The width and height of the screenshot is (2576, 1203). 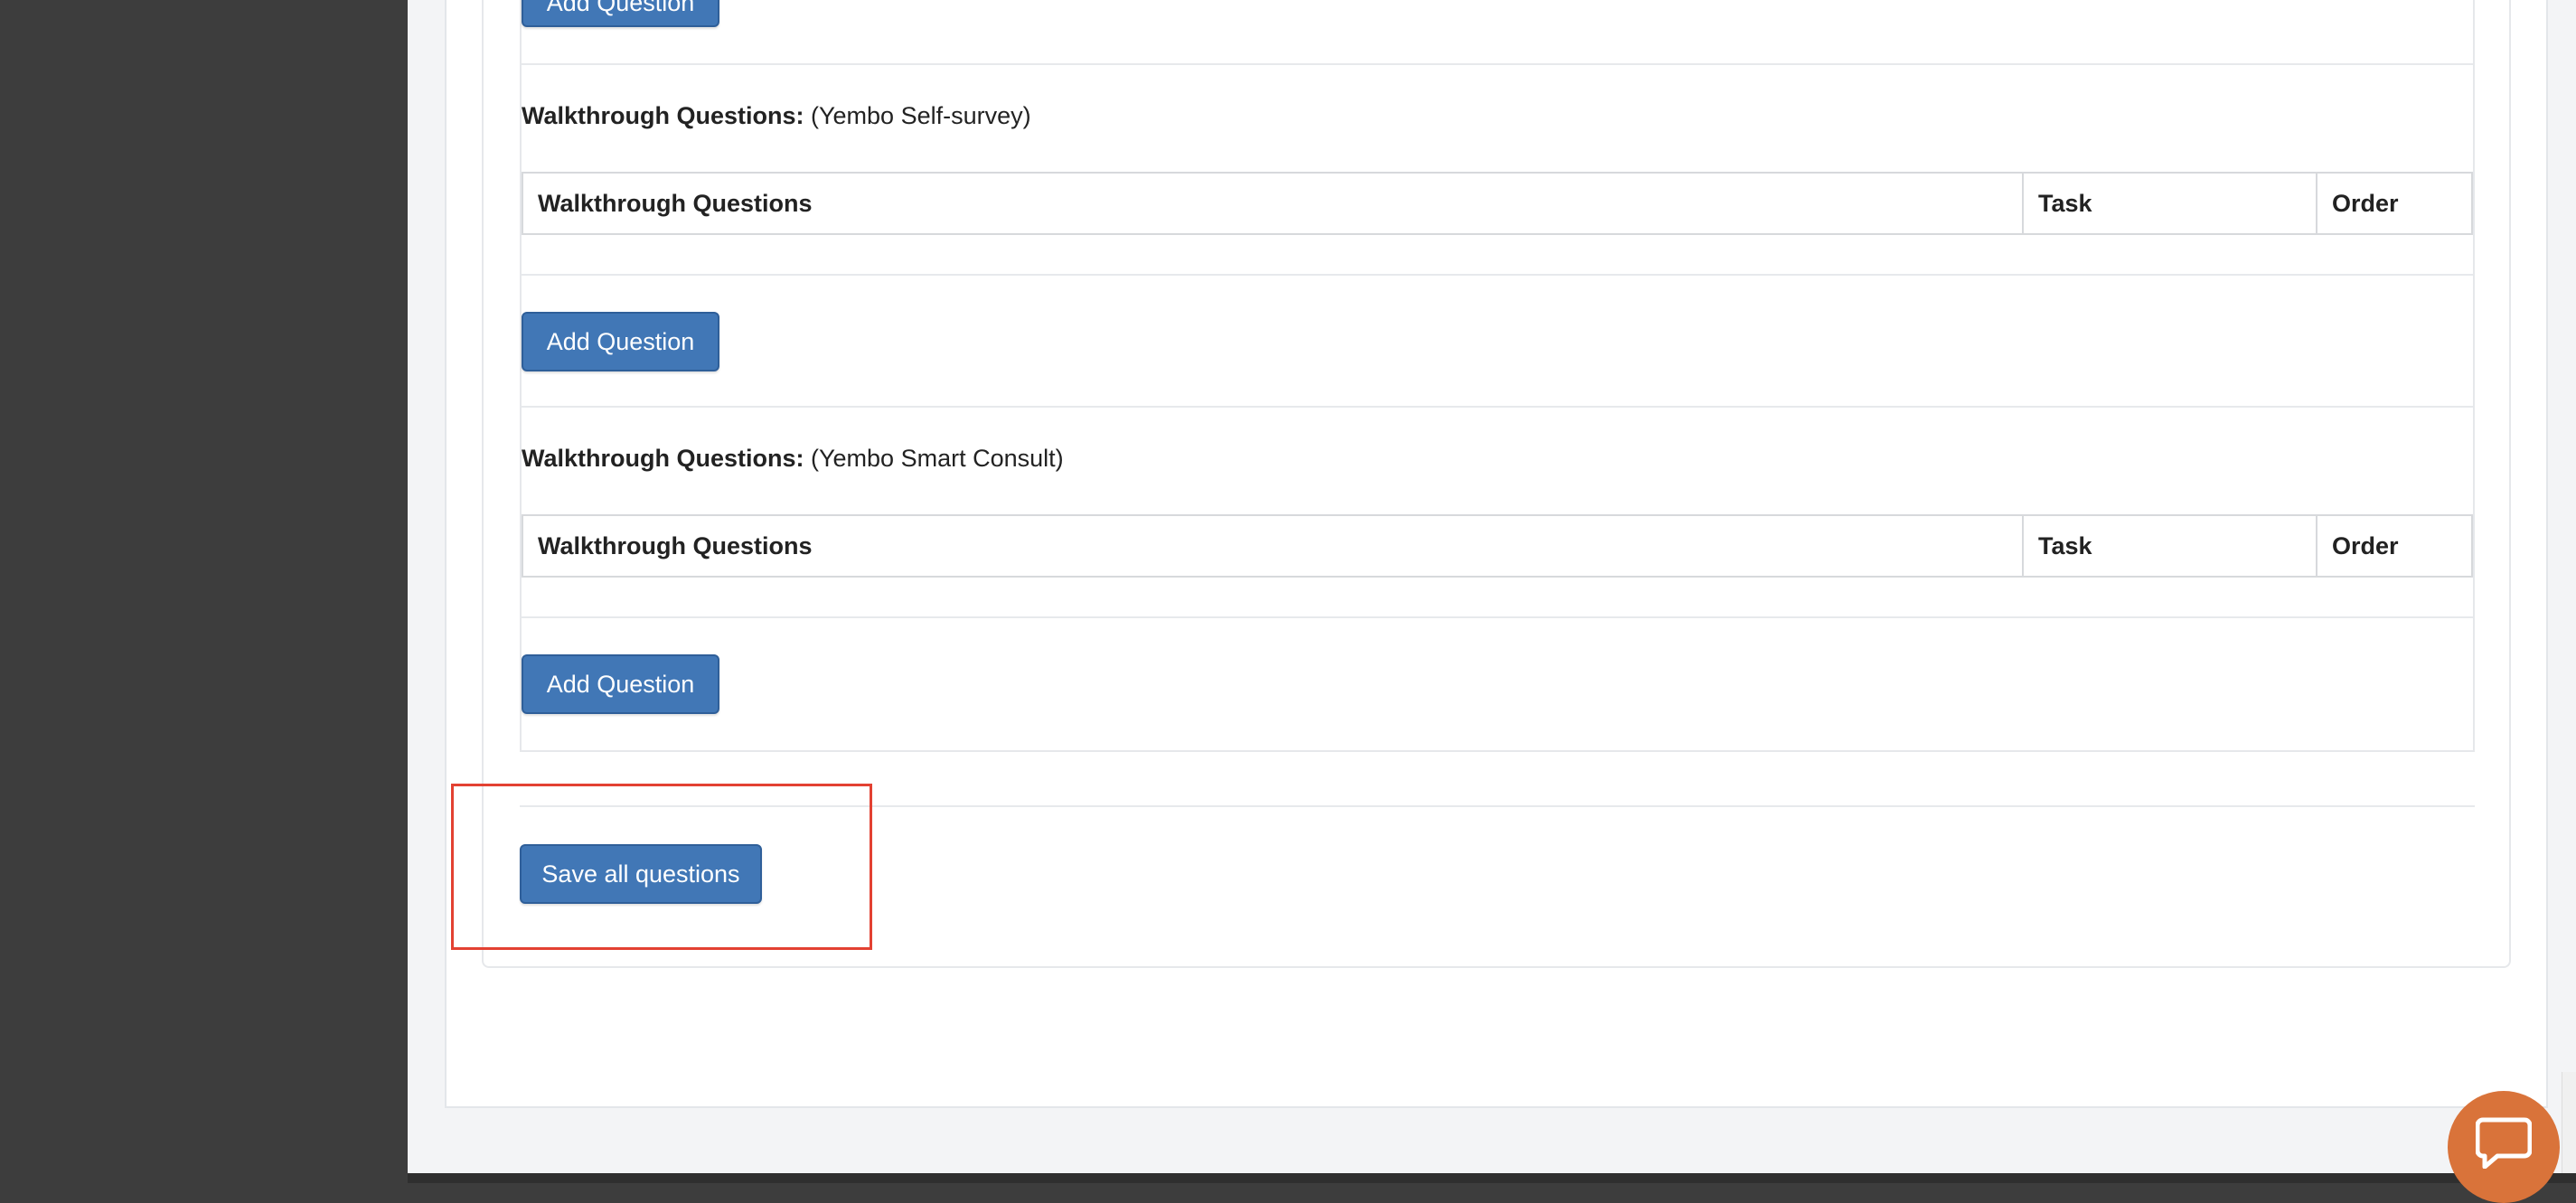 I want to click on walkthrough-questions-table-smart-consult: Walkthrough Questions Task Order, so click(x=1498, y=546).